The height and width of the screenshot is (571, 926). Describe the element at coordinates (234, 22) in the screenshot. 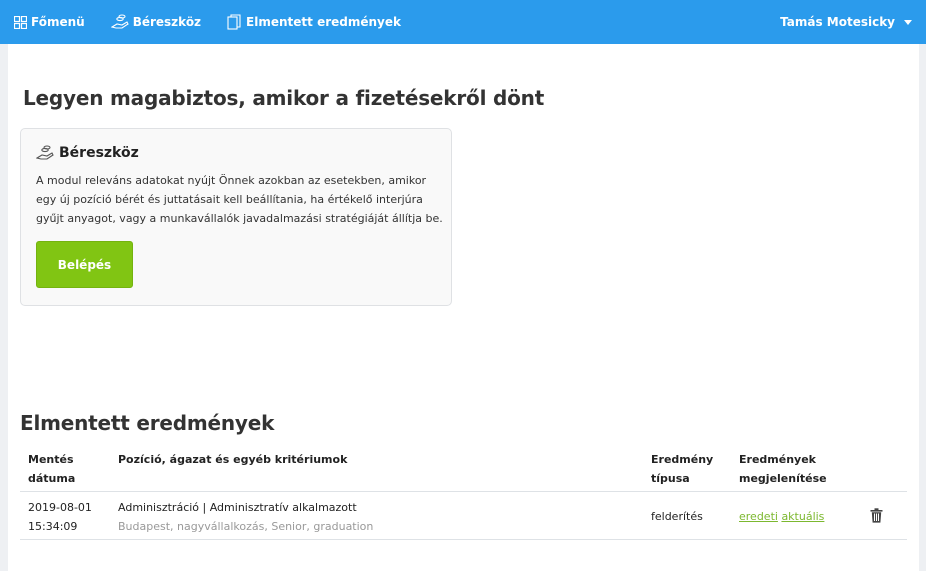

I see `documents-icon` at that location.